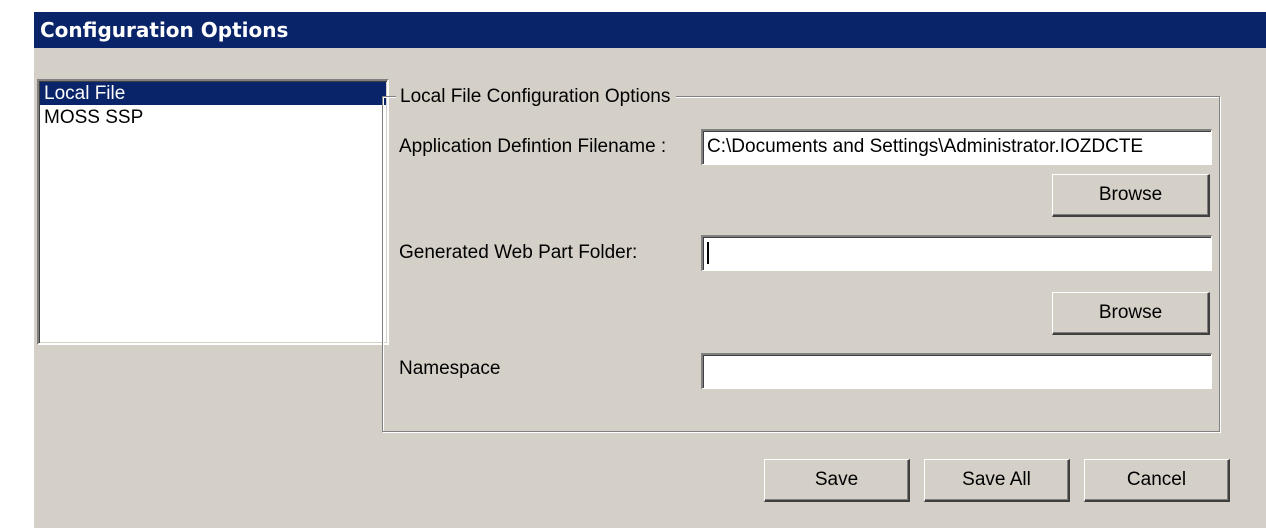 The height and width of the screenshot is (528, 1266). What do you see at coordinates (533, 146) in the screenshot?
I see `app-definition-filename-label: Application Defintion Filename :` at bounding box center [533, 146].